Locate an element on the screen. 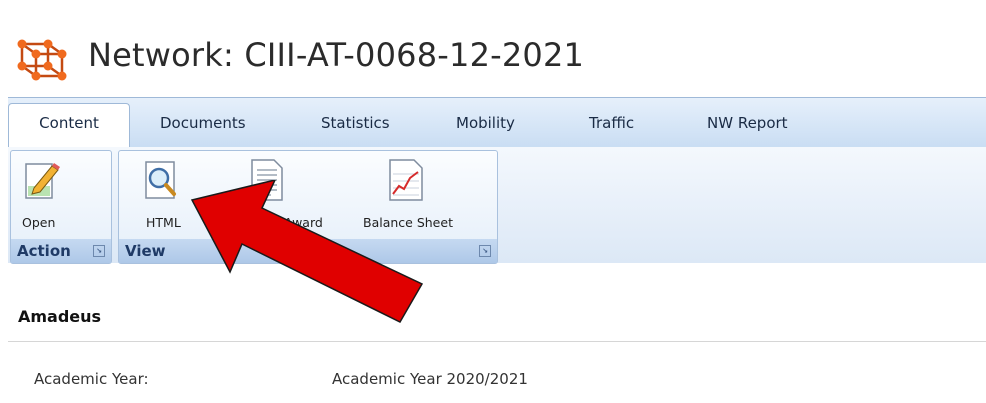  group-label-action: Action is located at coordinates (44, 251).